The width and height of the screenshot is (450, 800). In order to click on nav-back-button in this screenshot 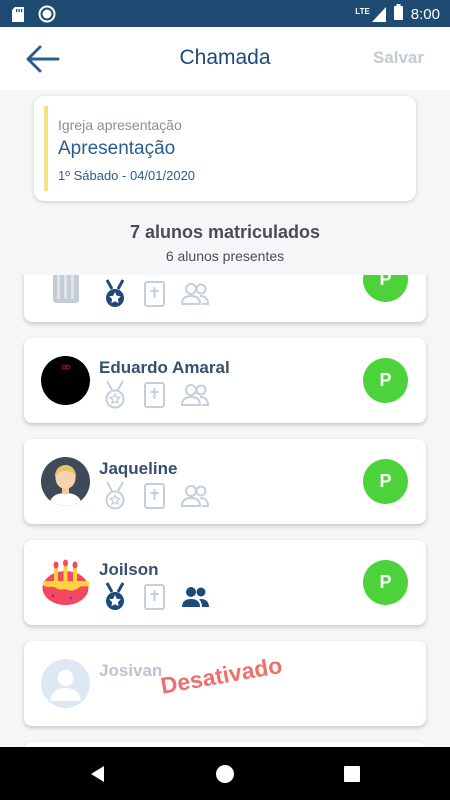, I will do `click(98, 774)`.